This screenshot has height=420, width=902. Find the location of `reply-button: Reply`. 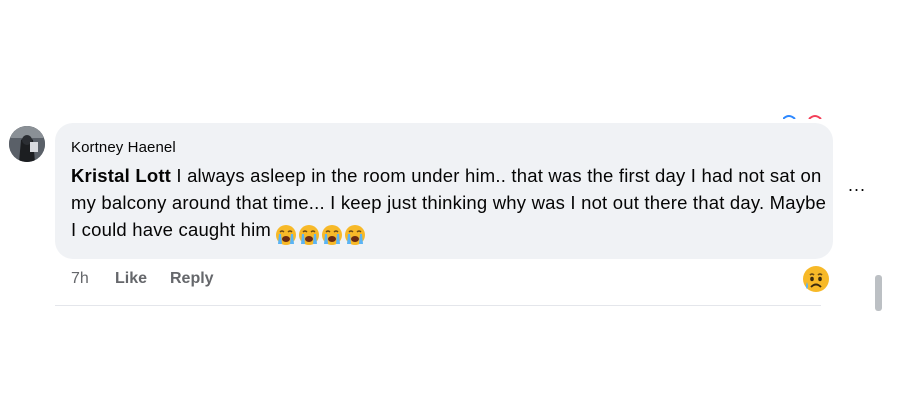

reply-button: Reply is located at coordinates (192, 279).